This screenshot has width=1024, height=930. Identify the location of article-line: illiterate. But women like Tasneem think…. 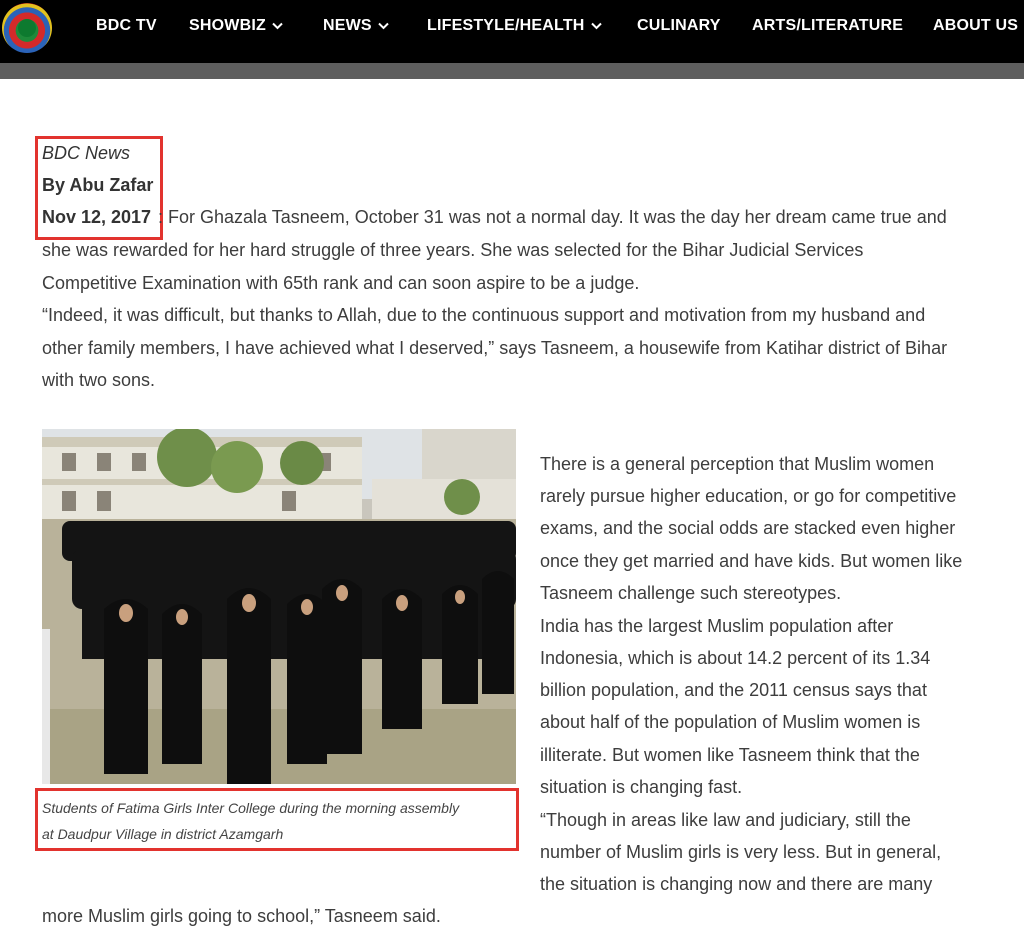
(730, 755).